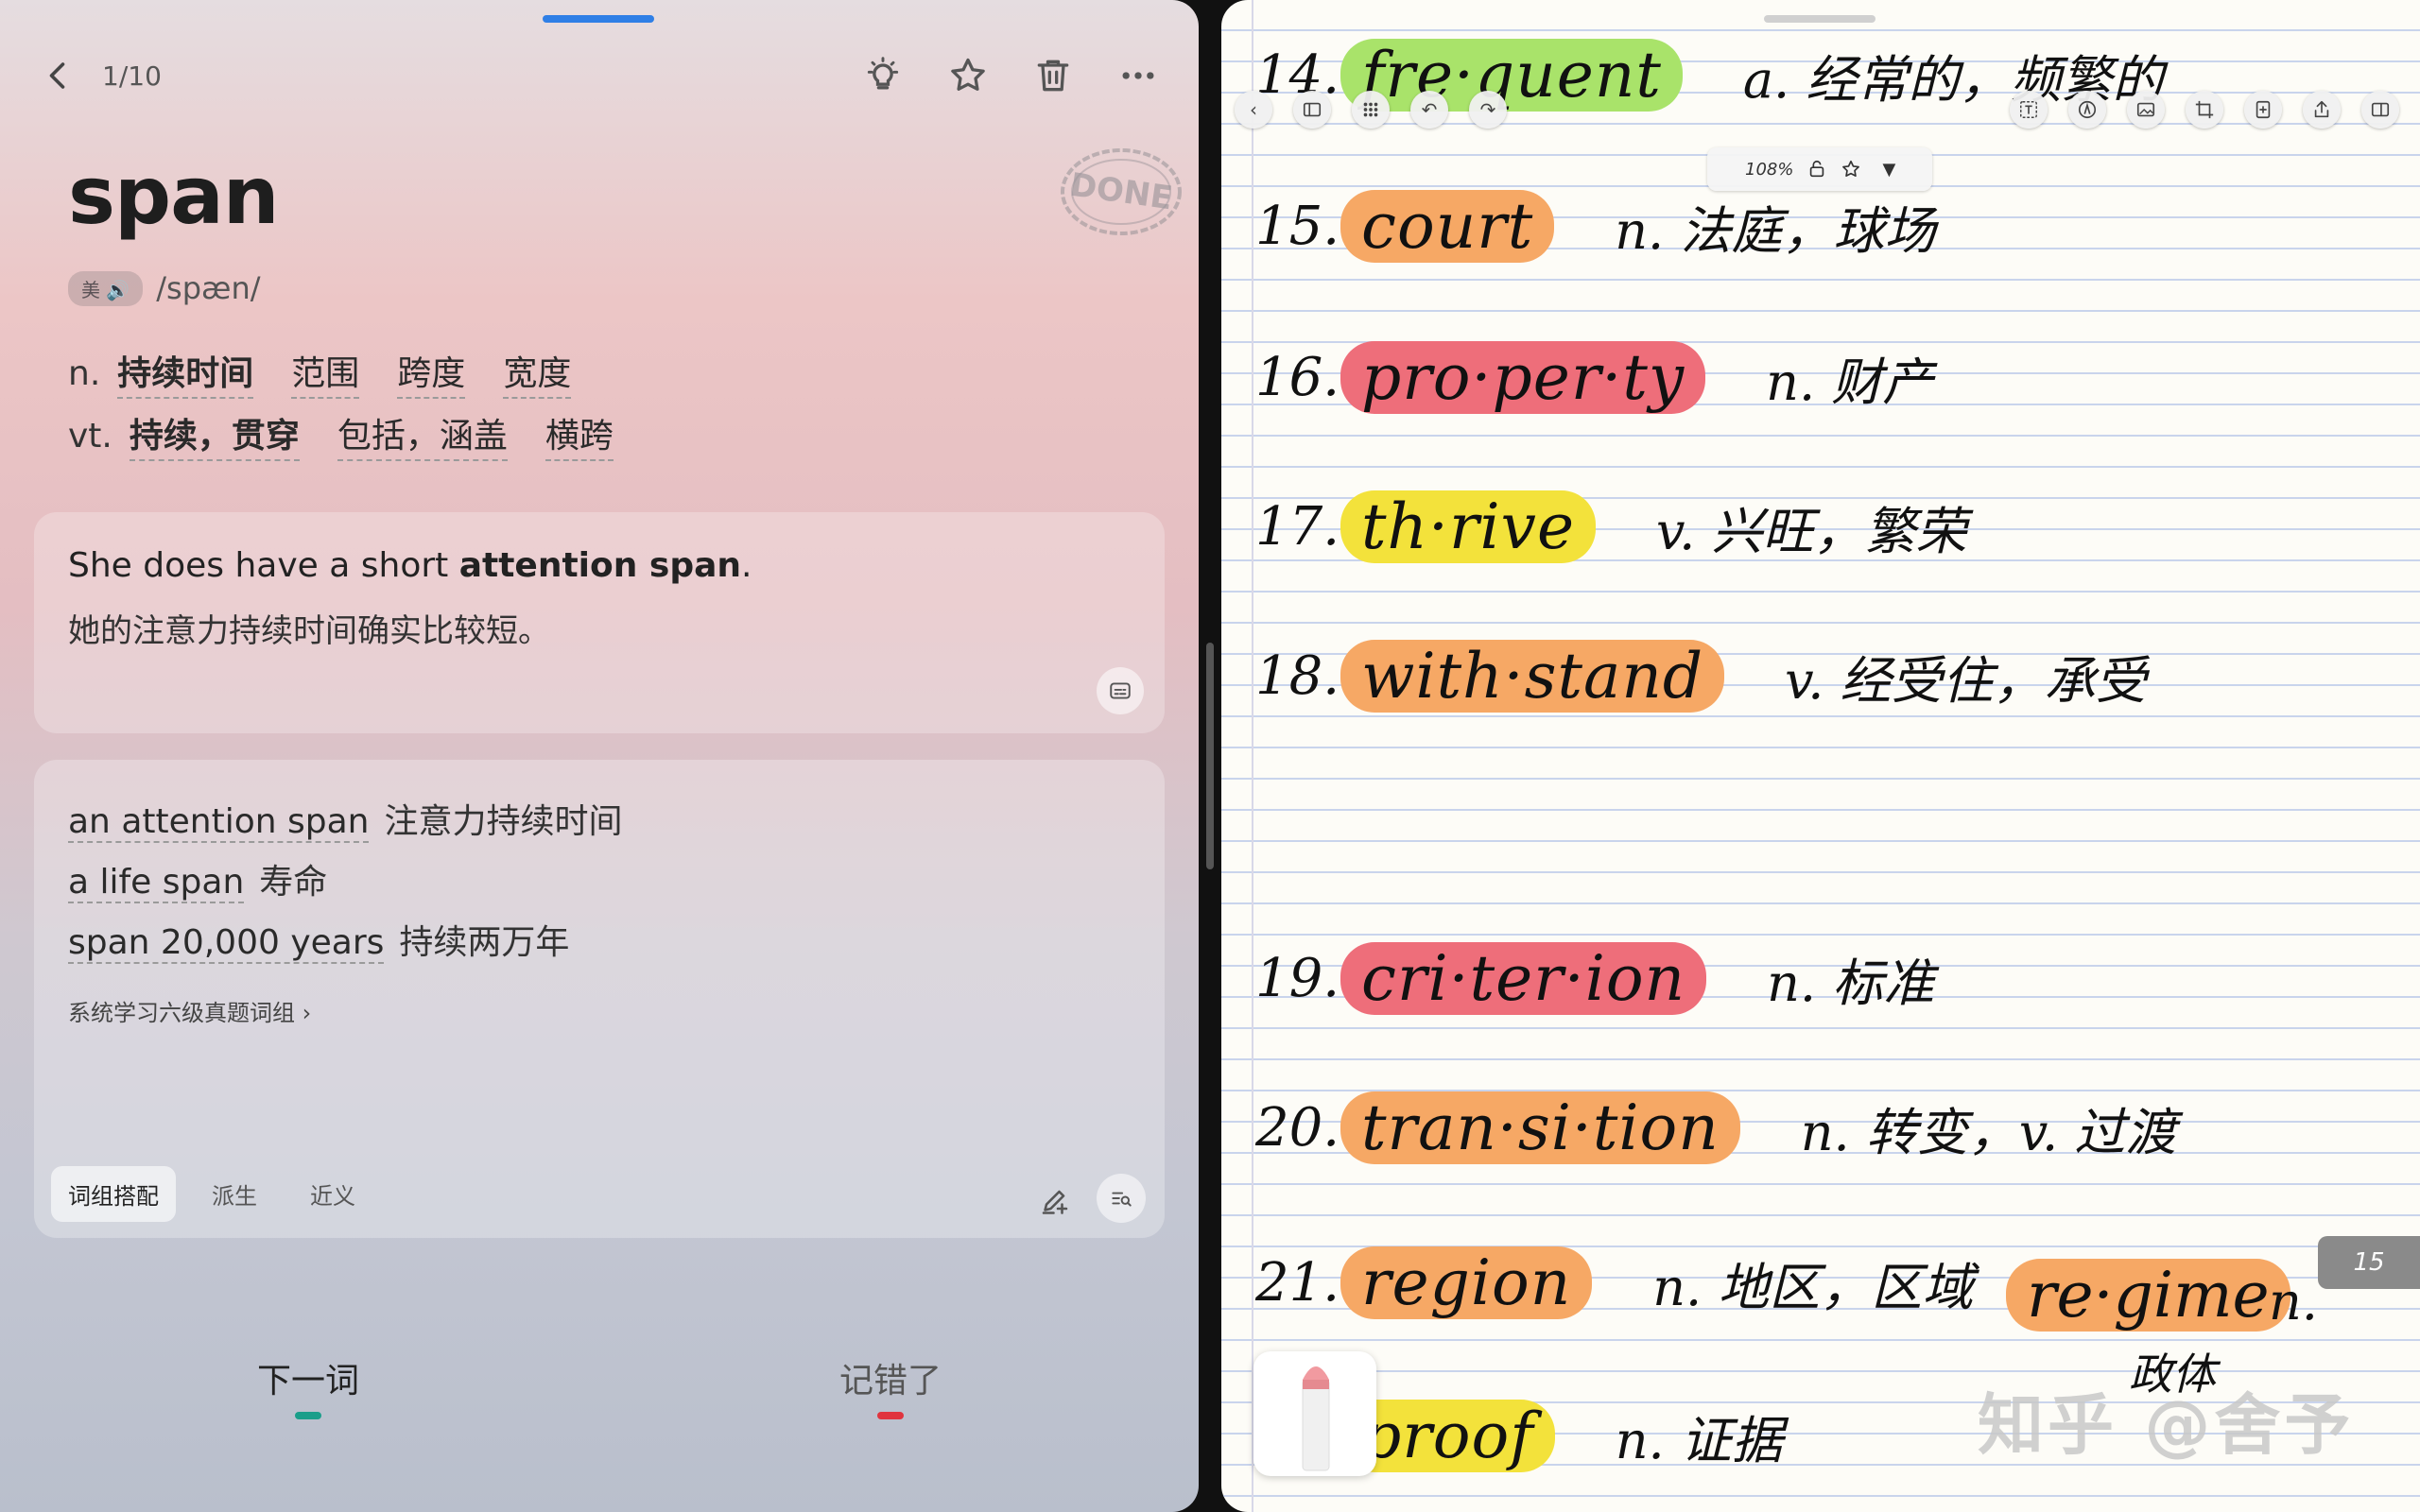  I want to click on example-text: She does have a short, so click(263, 565).